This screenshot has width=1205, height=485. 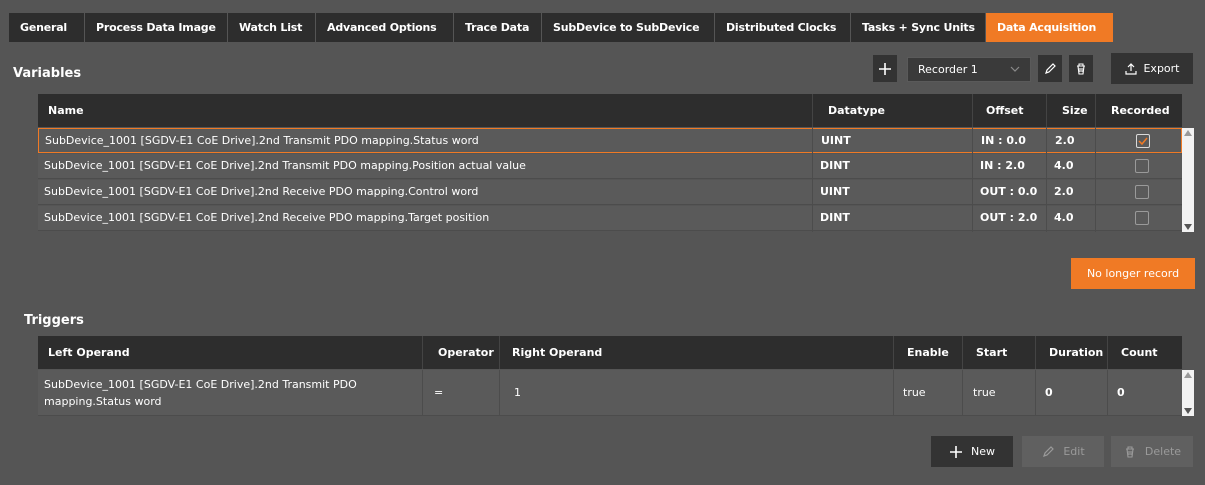 What do you see at coordinates (1000, 110) in the screenshot?
I see `column-header-offset: Offset` at bounding box center [1000, 110].